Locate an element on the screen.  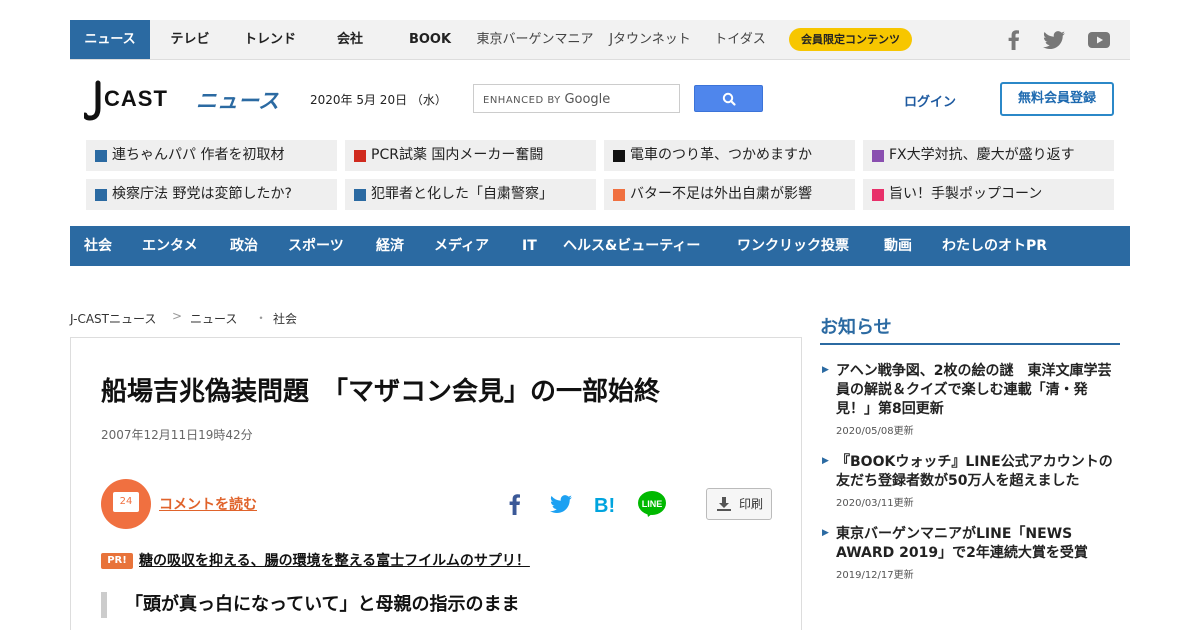
category-entertainment: エンタメ is located at coordinates (170, 246).